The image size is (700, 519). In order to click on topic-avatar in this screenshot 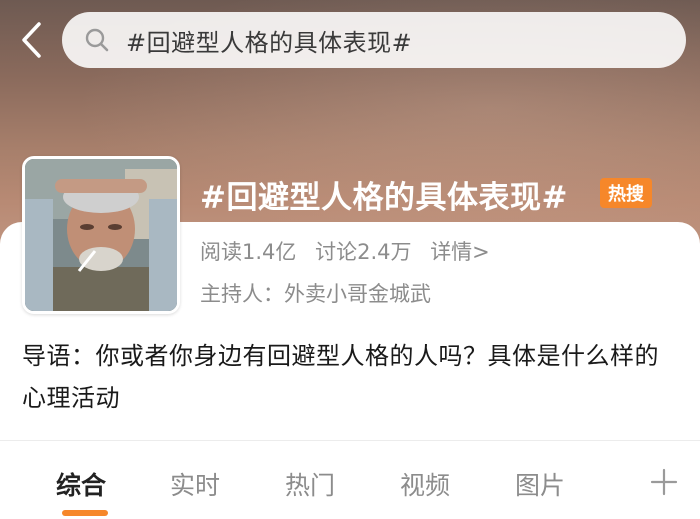, I will do `click(101, 235)`.